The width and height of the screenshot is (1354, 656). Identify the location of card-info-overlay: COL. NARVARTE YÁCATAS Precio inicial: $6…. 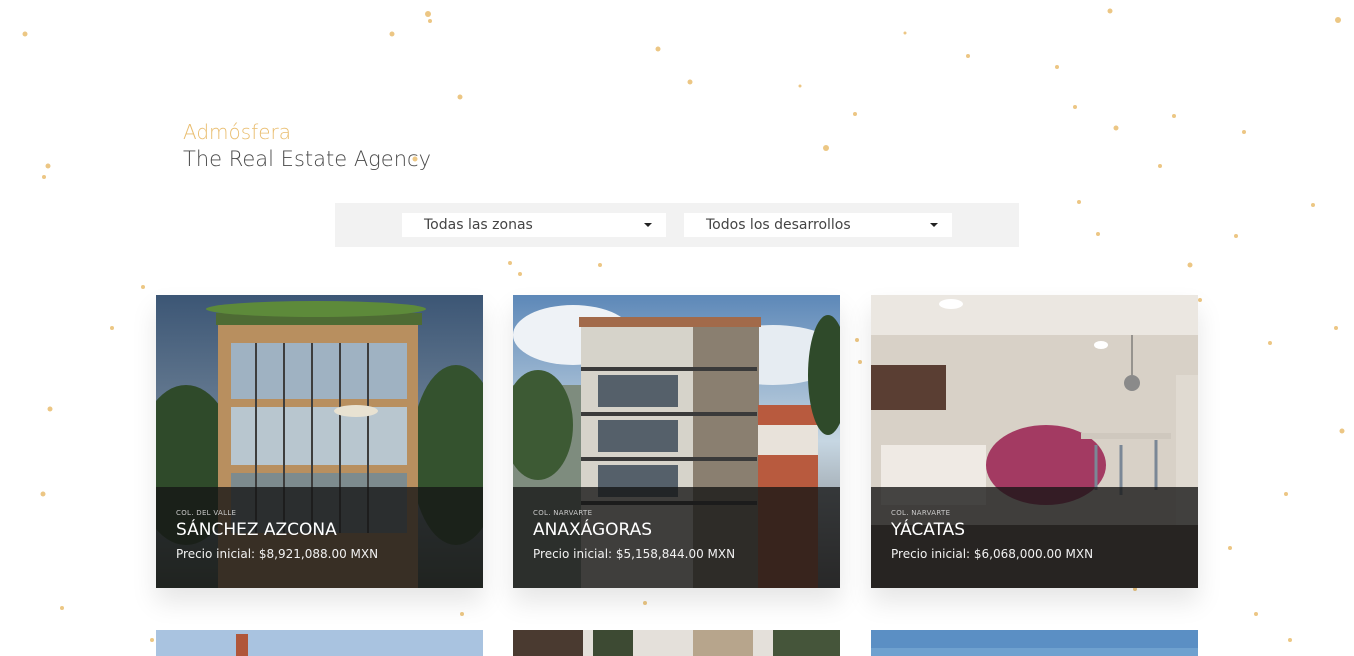
(1034, 537).